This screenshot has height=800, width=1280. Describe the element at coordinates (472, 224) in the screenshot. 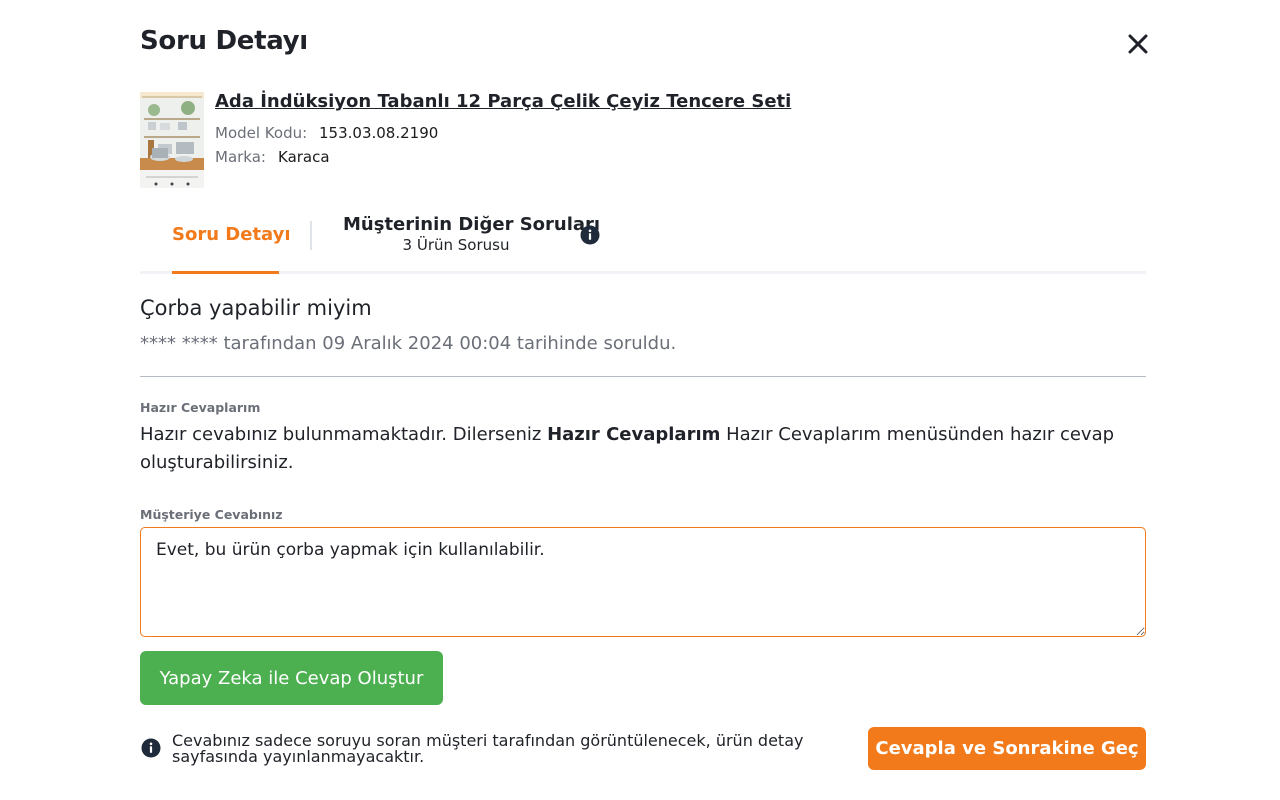

I see `tab-other-label: Müşterinin Diğer Soruları` at that location.